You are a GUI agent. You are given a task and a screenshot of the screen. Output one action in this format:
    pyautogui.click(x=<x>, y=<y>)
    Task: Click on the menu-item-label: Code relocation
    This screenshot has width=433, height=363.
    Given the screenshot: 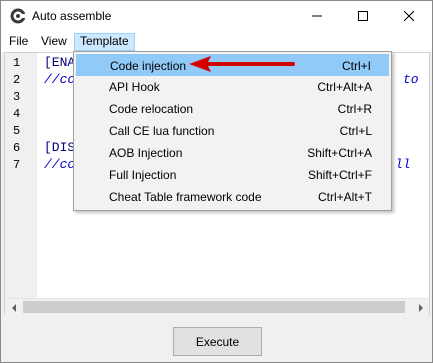 What is the action you would take?
    pyautogui.click(x=151, y=109)
    